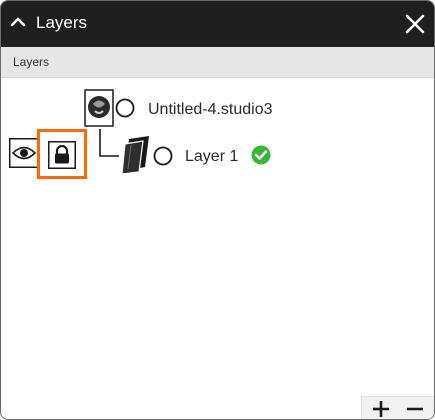  What do you see at coordinates (109, 143) in the screenshot?
I see `tree-connector` at bounding box center [109, 143].